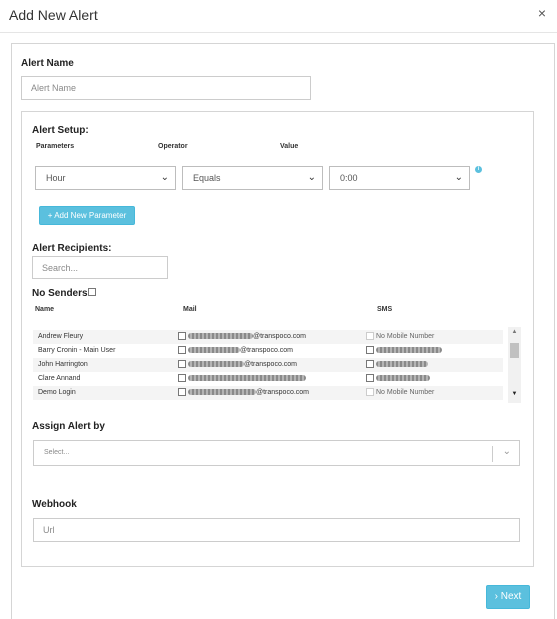  What do you see at coordinates (542, 13) in the screenshot?
I see `close-icon: ×` at bounding box center [542, 13].